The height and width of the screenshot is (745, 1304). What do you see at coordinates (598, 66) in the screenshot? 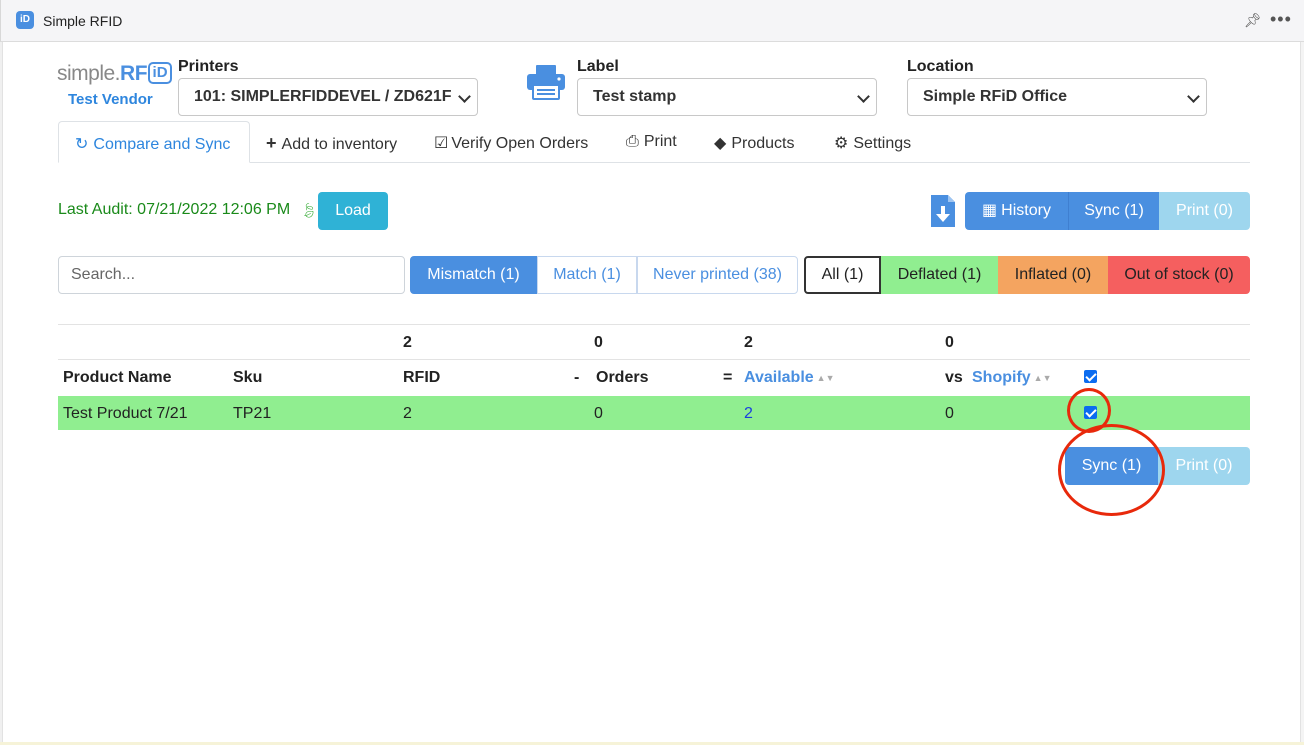
I see `label-label: Label` at bounding box center [598, 66].